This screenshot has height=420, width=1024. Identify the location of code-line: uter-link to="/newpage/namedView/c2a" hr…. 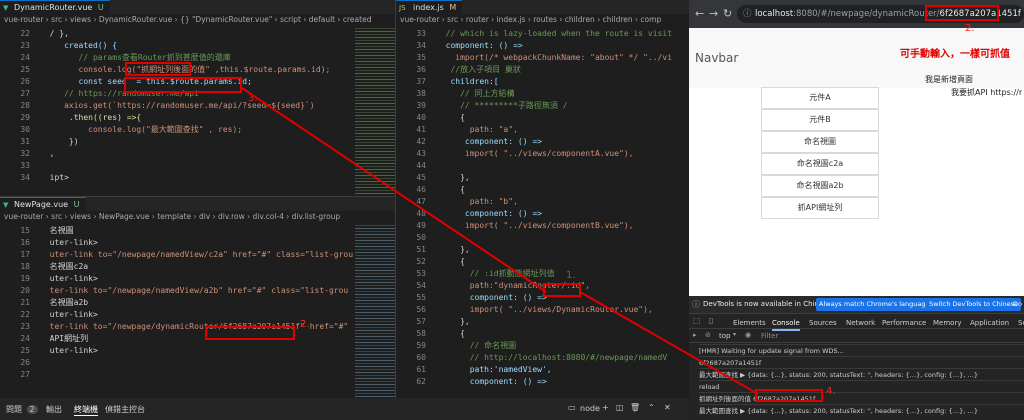
(196, 255).